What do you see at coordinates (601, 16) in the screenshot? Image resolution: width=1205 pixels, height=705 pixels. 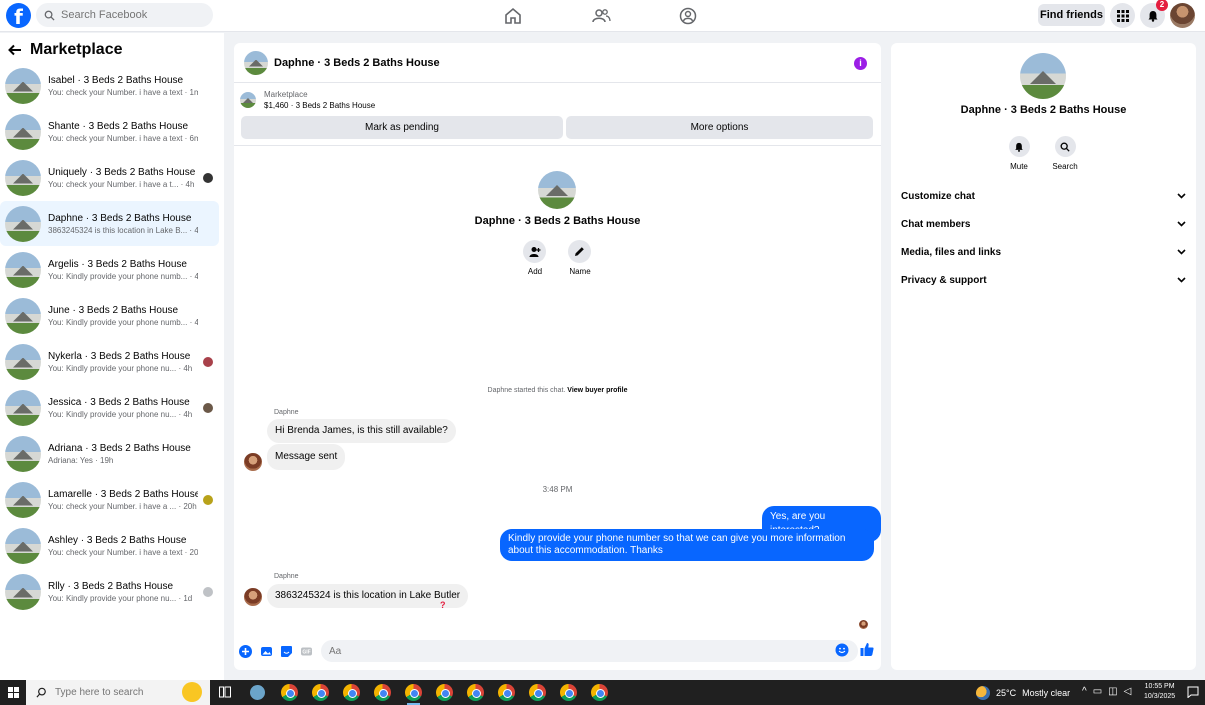 I see `friends-icon` at bounding box center [601, 16].